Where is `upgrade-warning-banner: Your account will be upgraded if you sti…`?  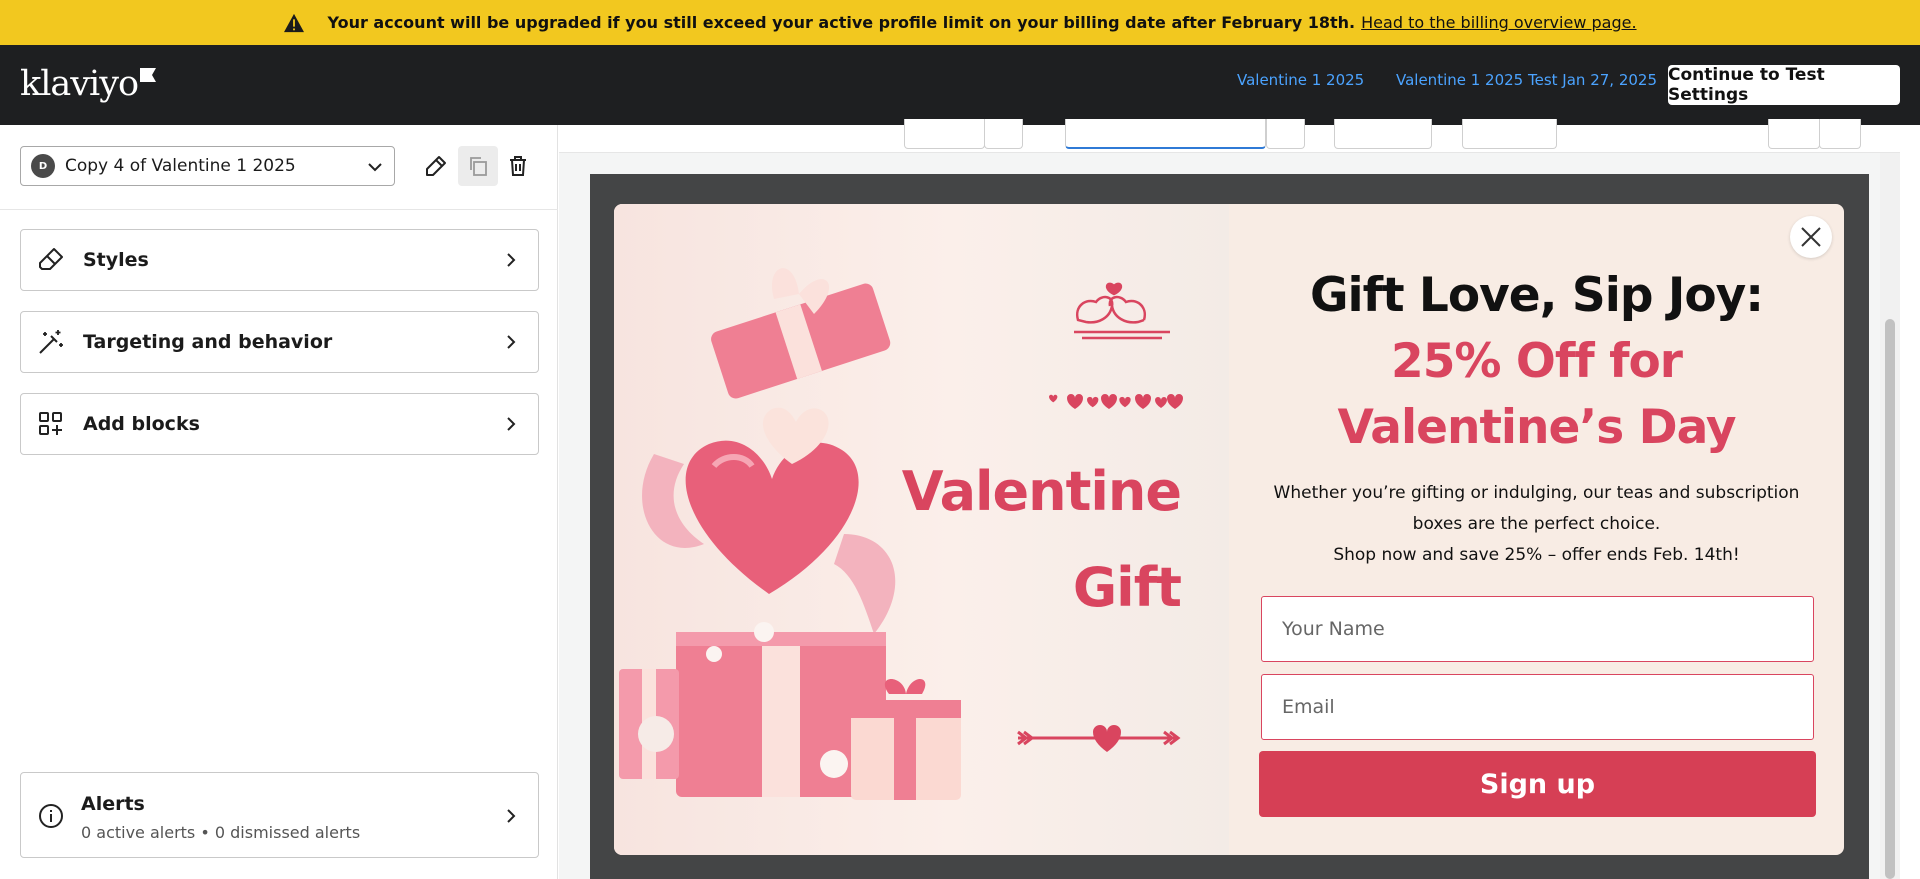 upgrade-warning-banner: Your account will be upgraded if you sti… is located at coordinates (960, 22).